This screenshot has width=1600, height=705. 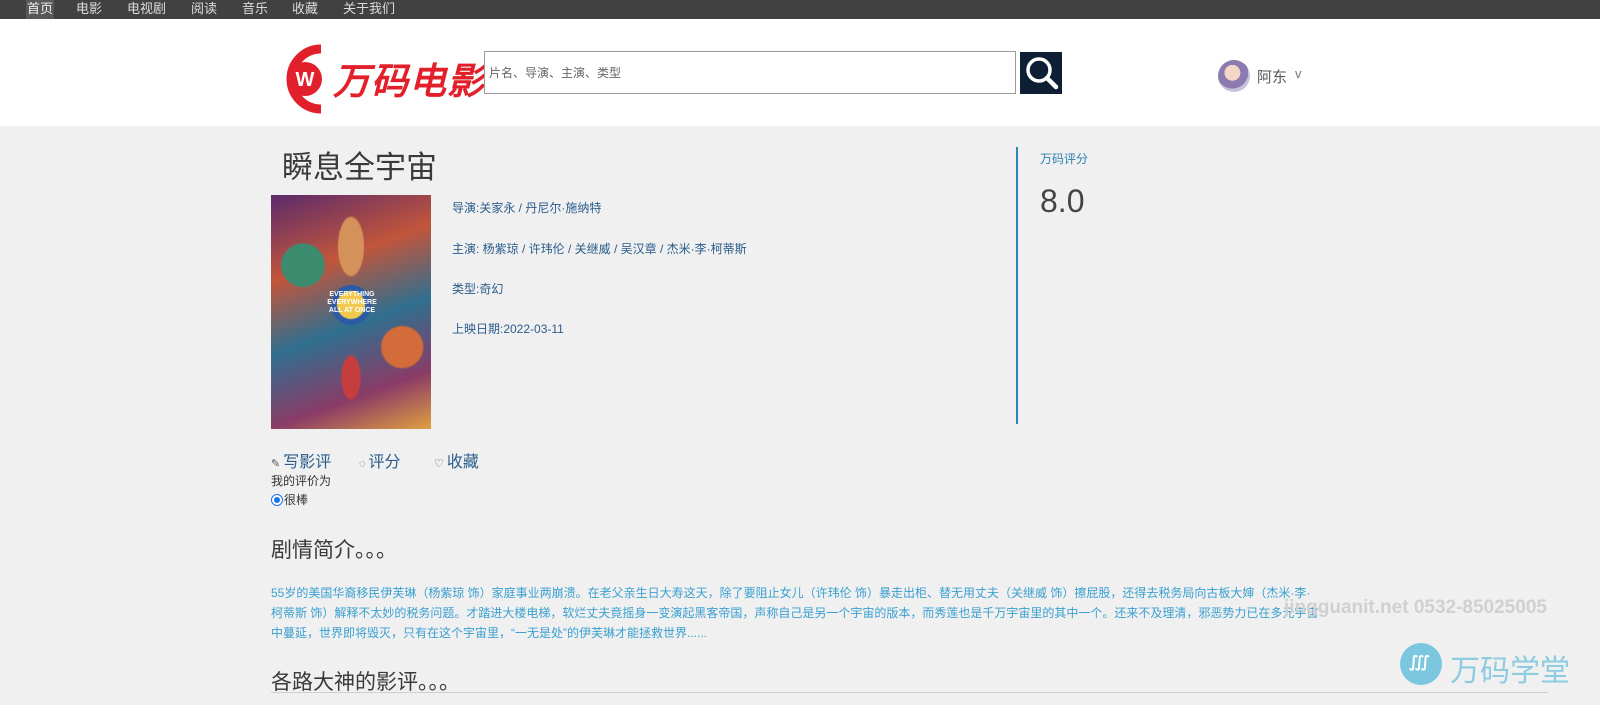 I want to click on heart-icon: ♡, so click(x=439, y=464).